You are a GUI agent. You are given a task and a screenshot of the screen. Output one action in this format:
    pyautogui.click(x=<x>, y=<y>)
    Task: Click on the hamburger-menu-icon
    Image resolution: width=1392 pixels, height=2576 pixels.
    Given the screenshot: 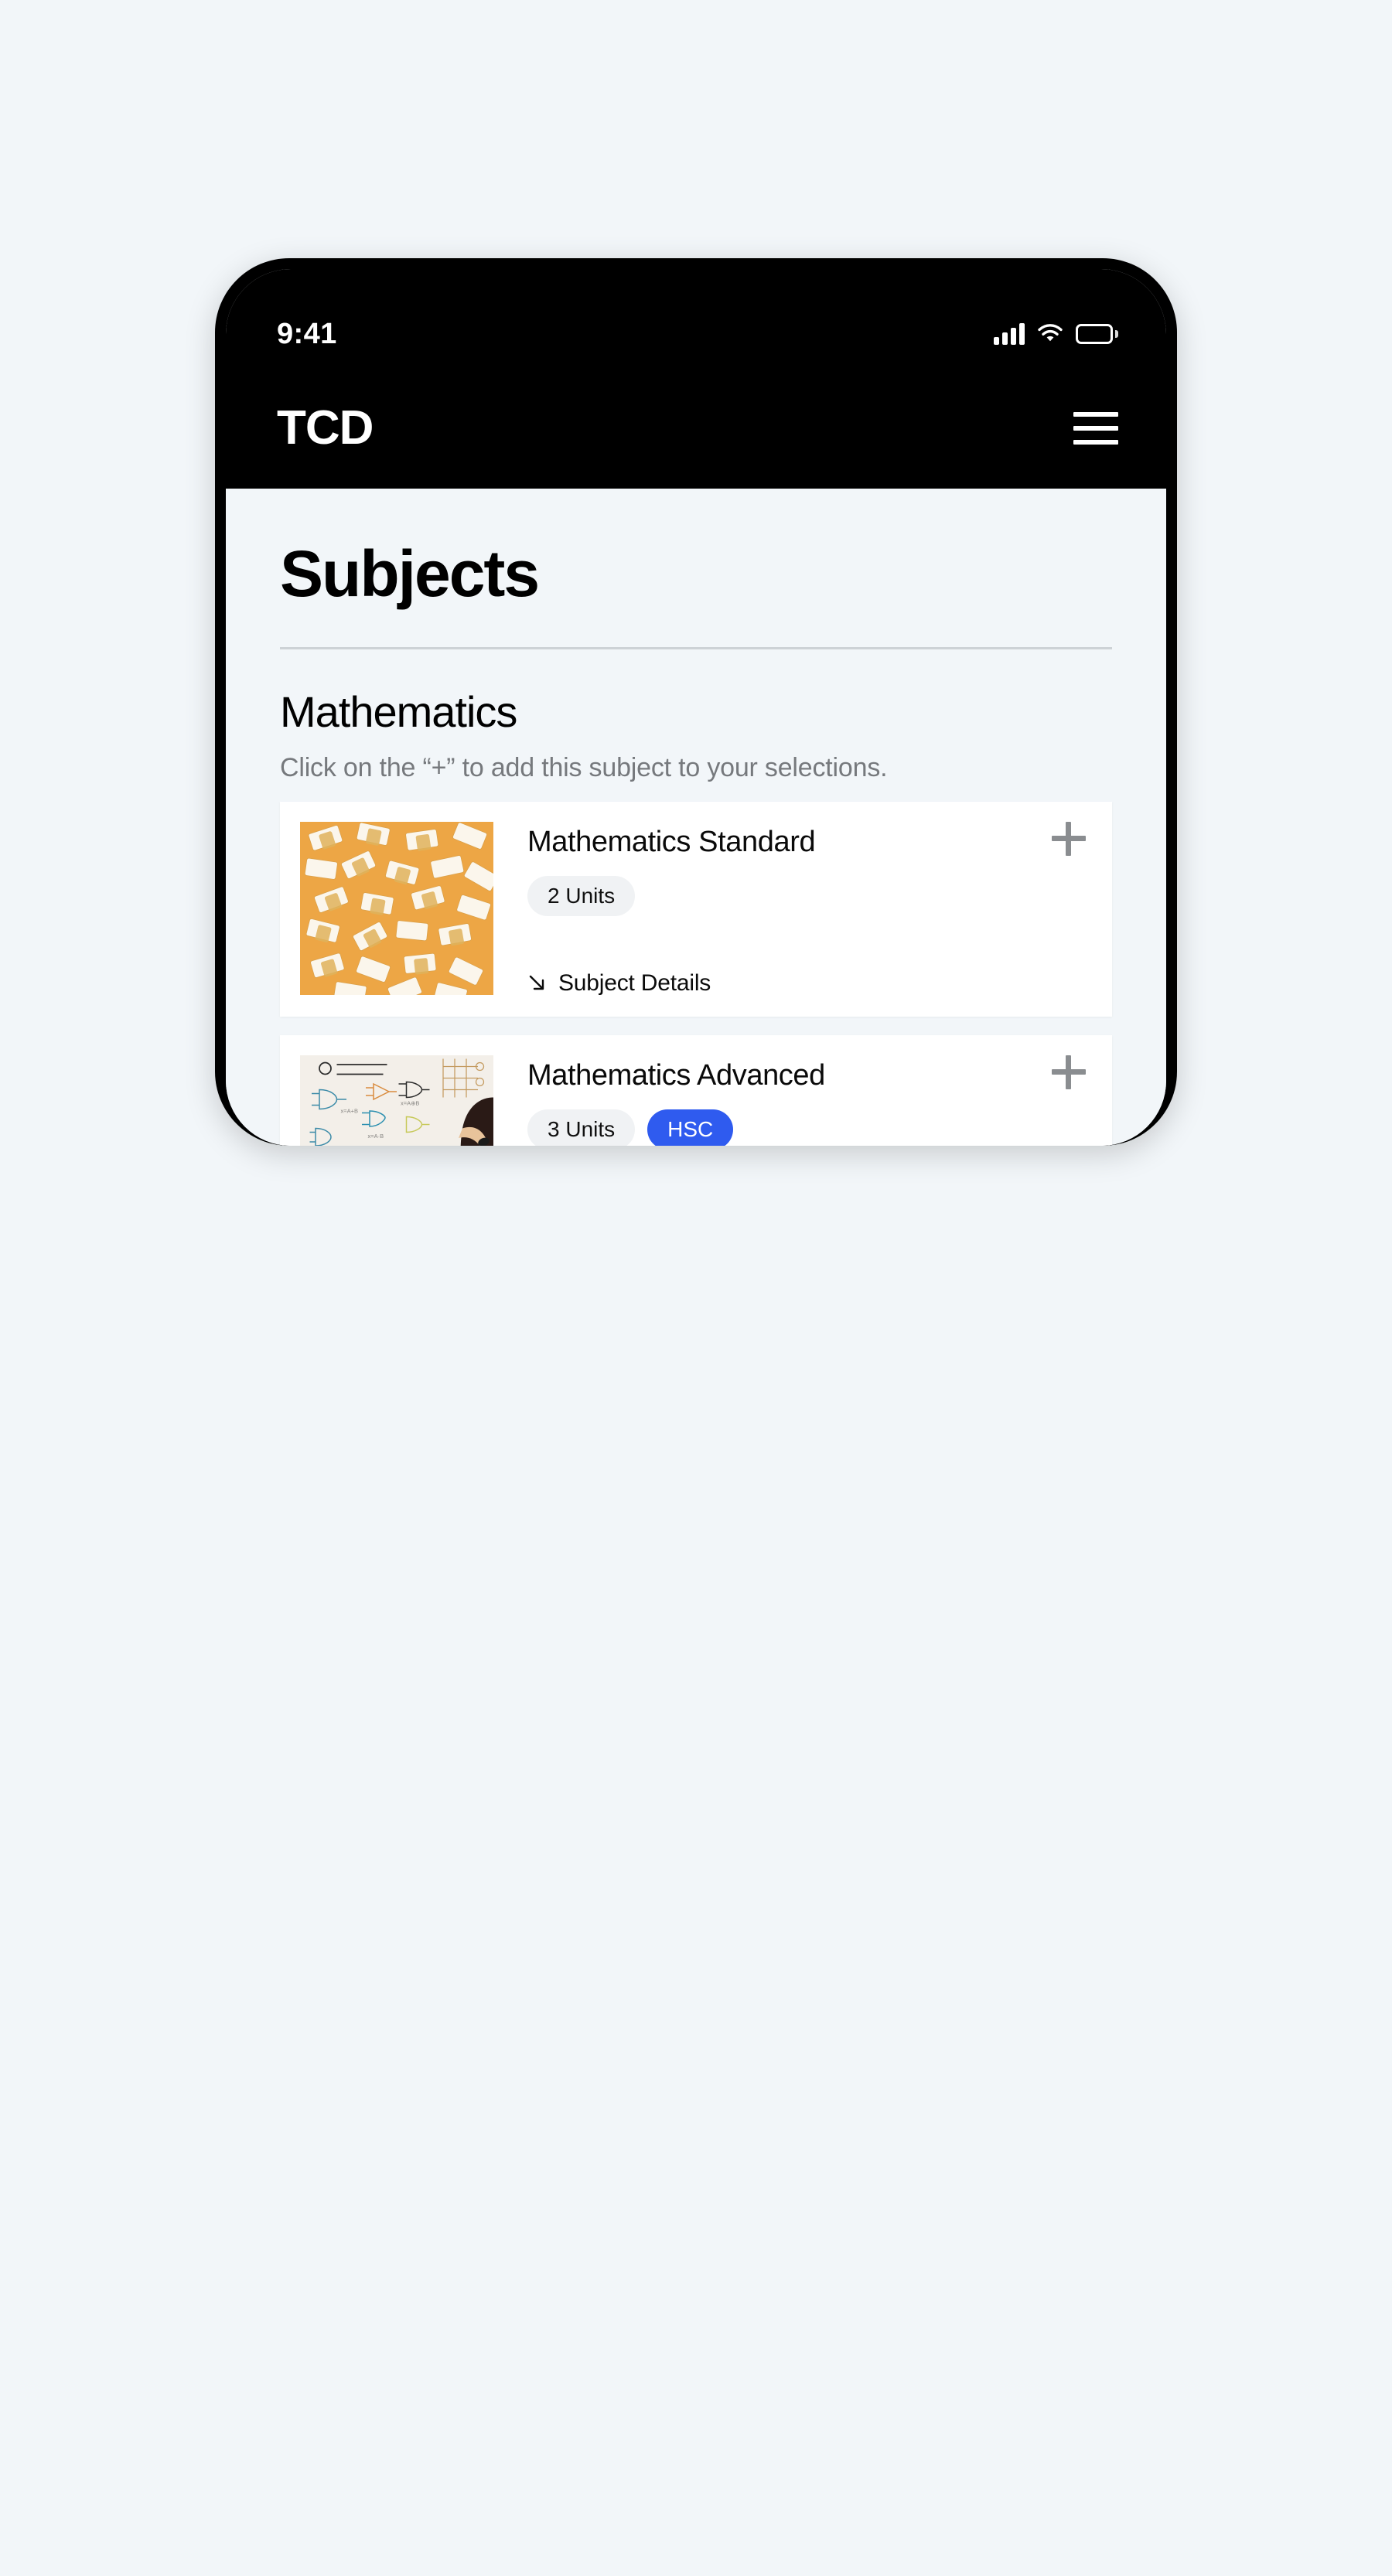 What is the action you would take?
    pyautogui.click(x=1095, y=428)
    